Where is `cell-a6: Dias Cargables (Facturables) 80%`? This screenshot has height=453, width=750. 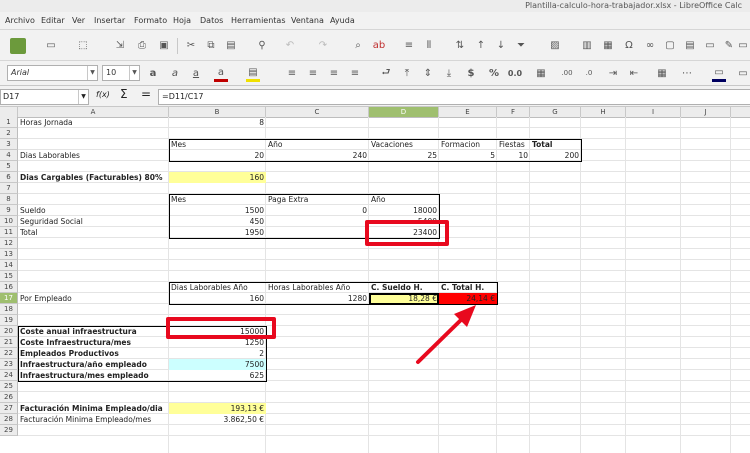
cell-a6: Dias Cargables (Facturables) 80% is located at coordinates (91, 177).